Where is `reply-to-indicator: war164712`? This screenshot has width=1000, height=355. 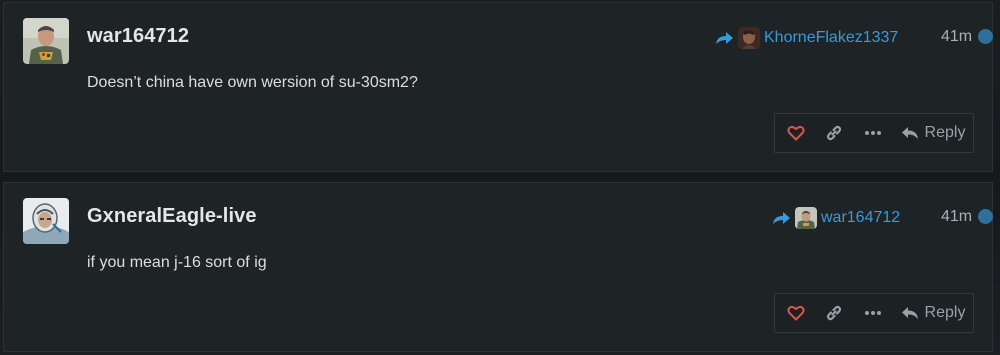 reply-to-indicator: war164712 is located at coordinates (835, 218).